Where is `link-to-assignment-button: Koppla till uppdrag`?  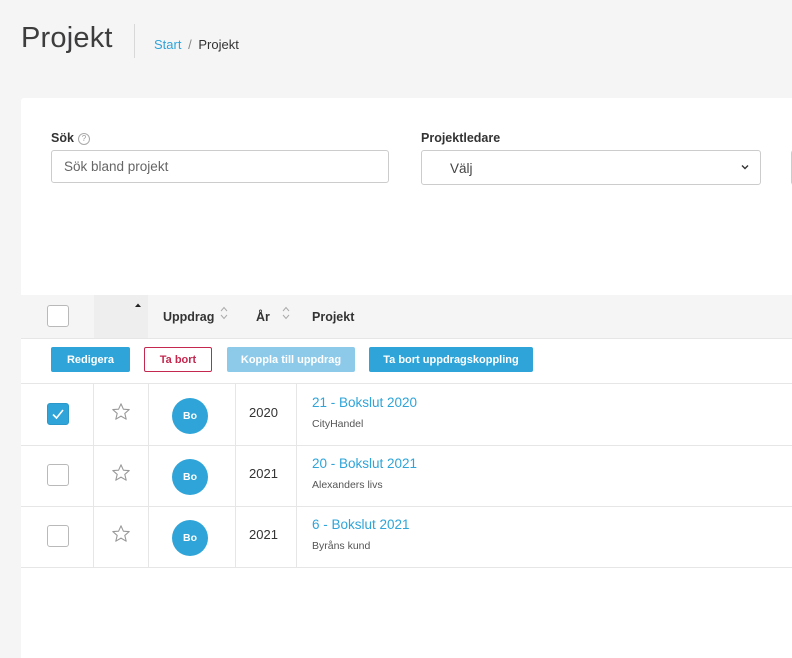
link-to-assignment-button: Koppla till uppdrag is located at coordinates (291, 359).